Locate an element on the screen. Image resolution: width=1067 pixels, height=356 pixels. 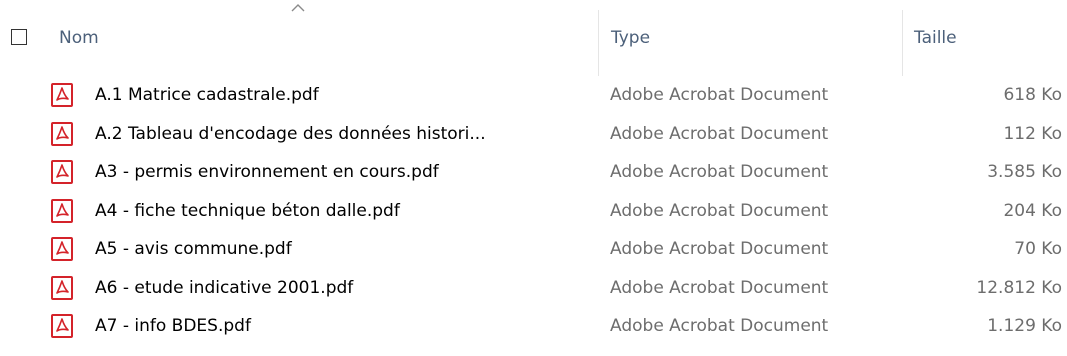
select-all-checkbox is located at coordinates (19, 37).